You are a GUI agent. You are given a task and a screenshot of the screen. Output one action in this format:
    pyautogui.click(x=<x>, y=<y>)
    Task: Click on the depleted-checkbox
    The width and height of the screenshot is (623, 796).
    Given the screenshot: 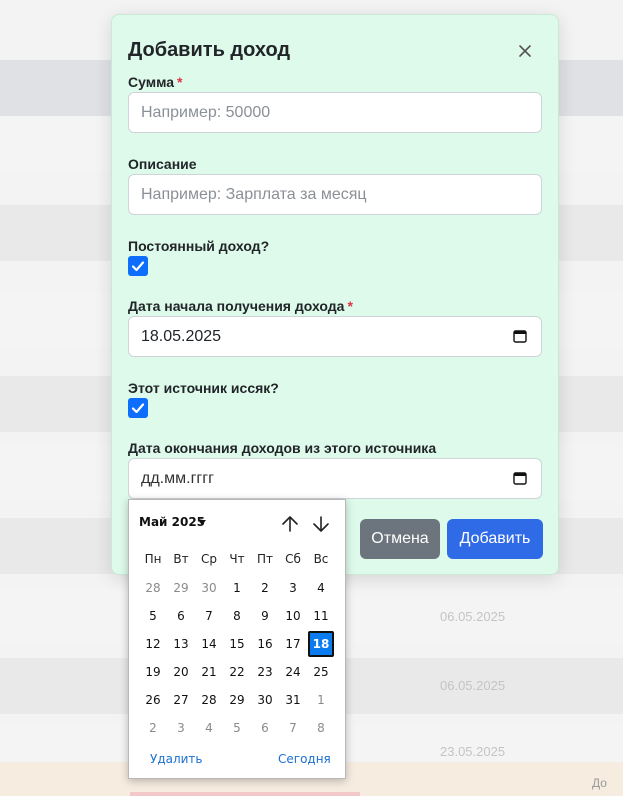 What is the action you would take?
    pyautogui.click(x=138, y=408)
    